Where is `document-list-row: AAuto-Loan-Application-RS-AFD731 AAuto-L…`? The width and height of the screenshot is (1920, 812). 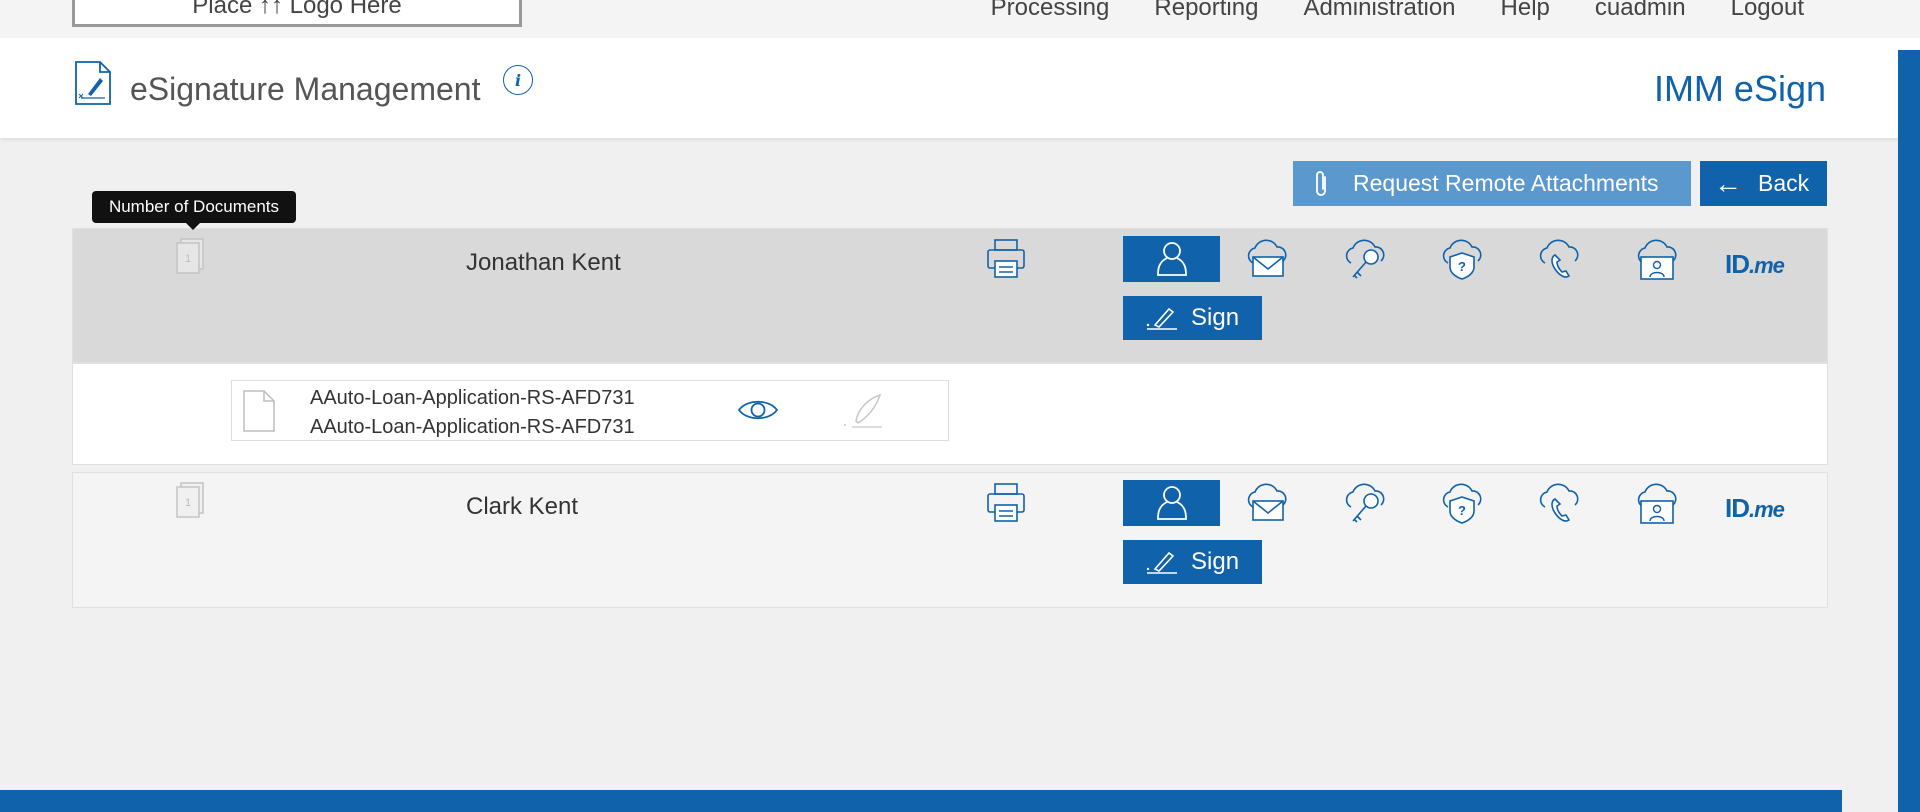
document-list-row: AAuto-Loan-Application-RS-AFD731 AAuto-L… is located at coordinates (950, 414).